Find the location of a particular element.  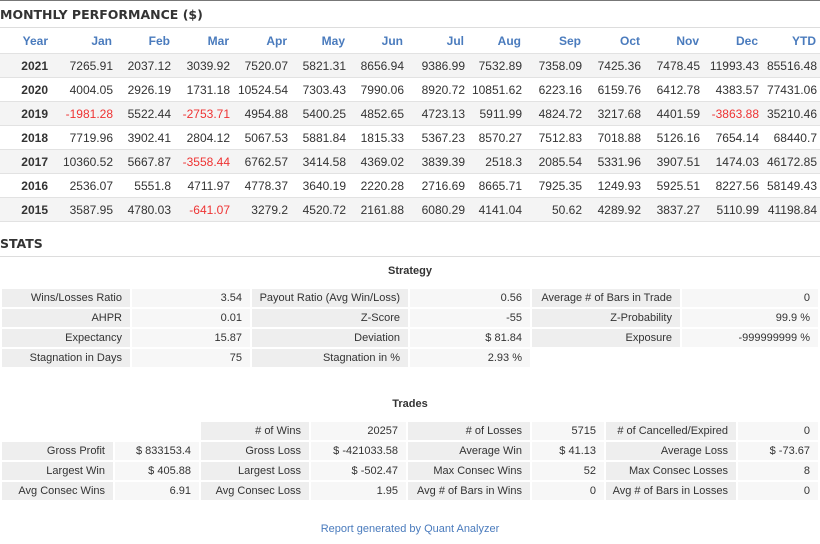

month-value-cell: 4824.72 is located at coordinates (555, 113).